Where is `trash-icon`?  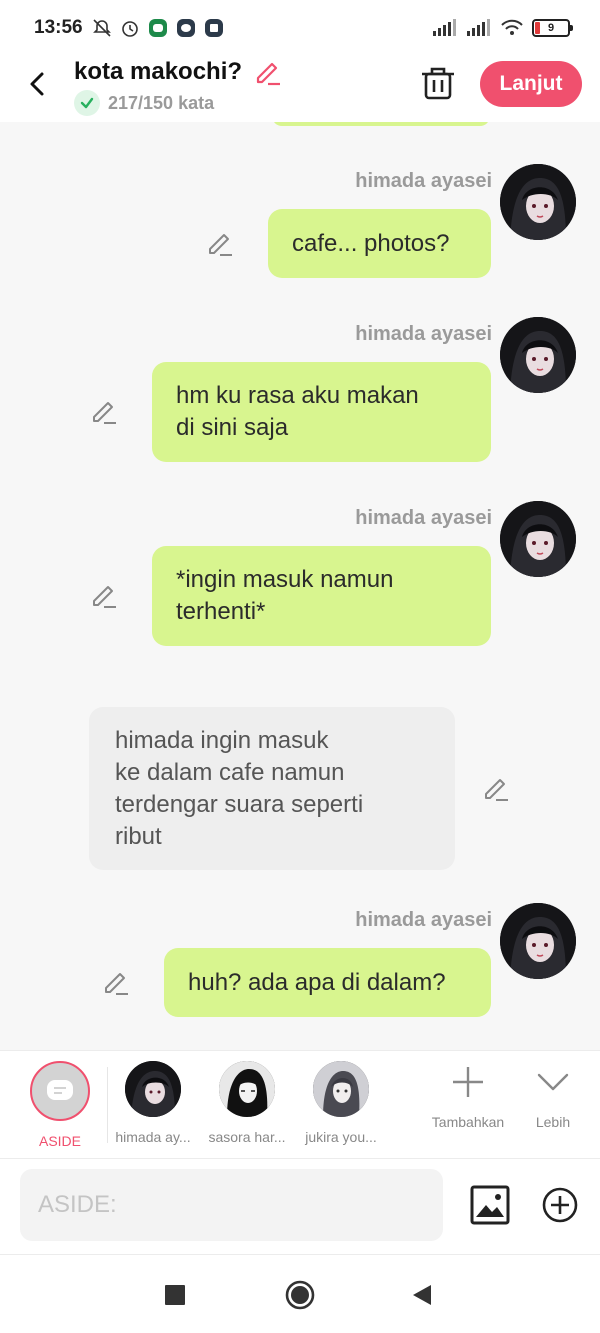 trash-icon is located at coordinates (438, 83).